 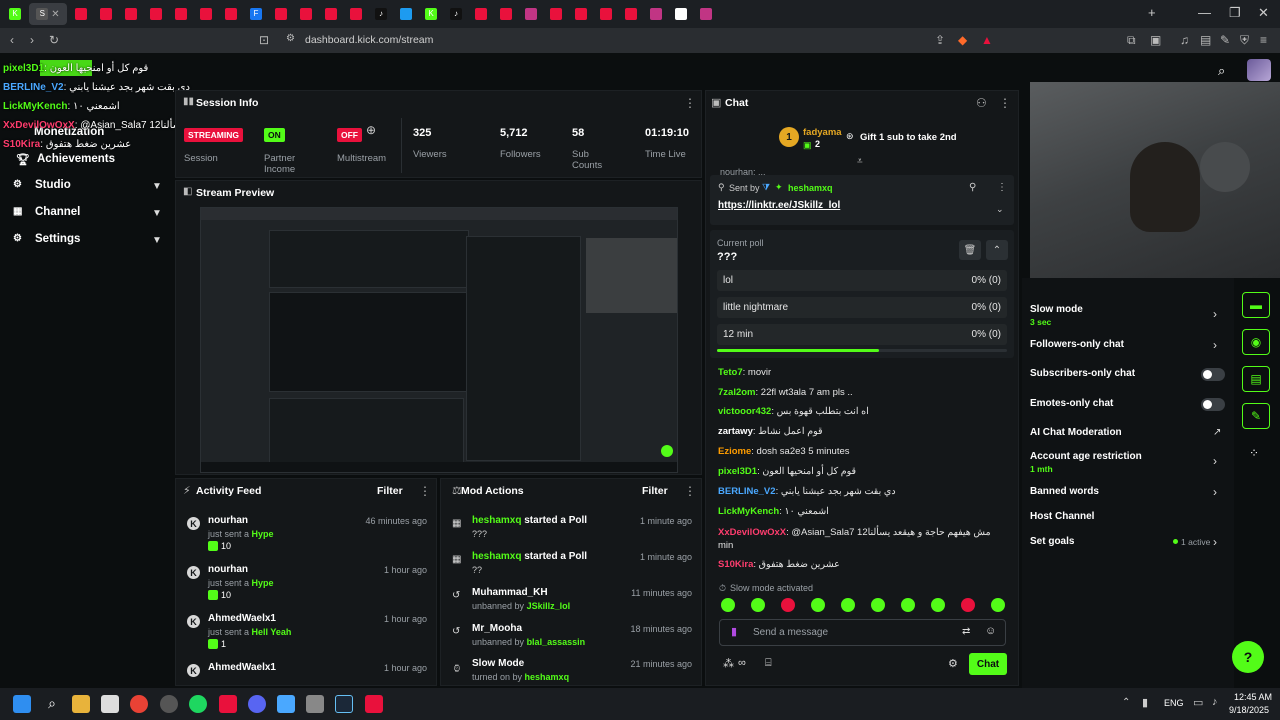 What do you see at coordinates (747, 491) in the screenshot?
I see `chat-username: BERLINe_V2` at bounding box center [747, 491].